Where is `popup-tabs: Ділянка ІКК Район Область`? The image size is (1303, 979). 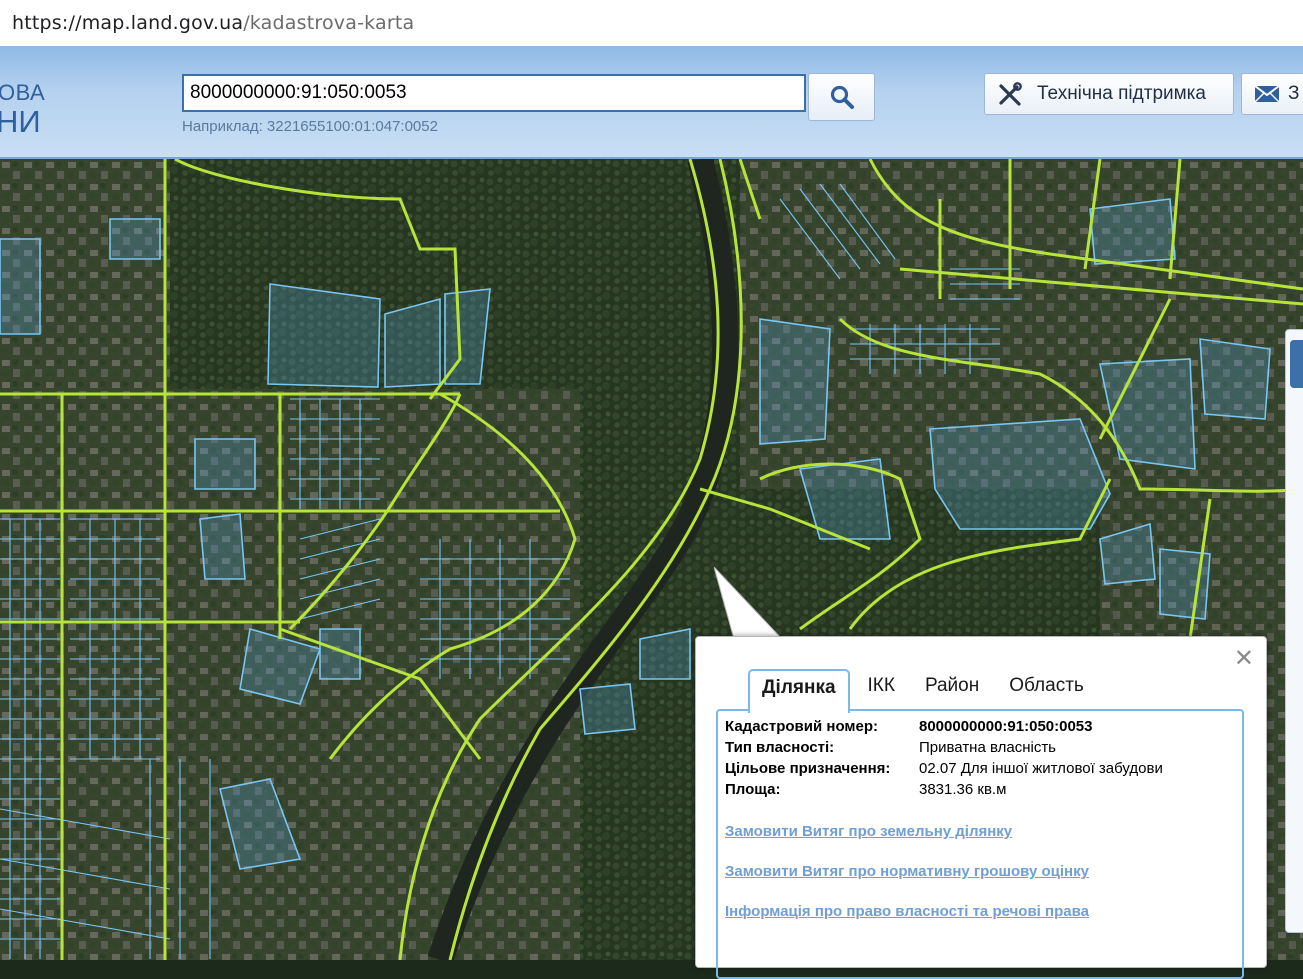 popup-tabs: Ділянка ІКК Район Область is located at coordinates (925, 691).